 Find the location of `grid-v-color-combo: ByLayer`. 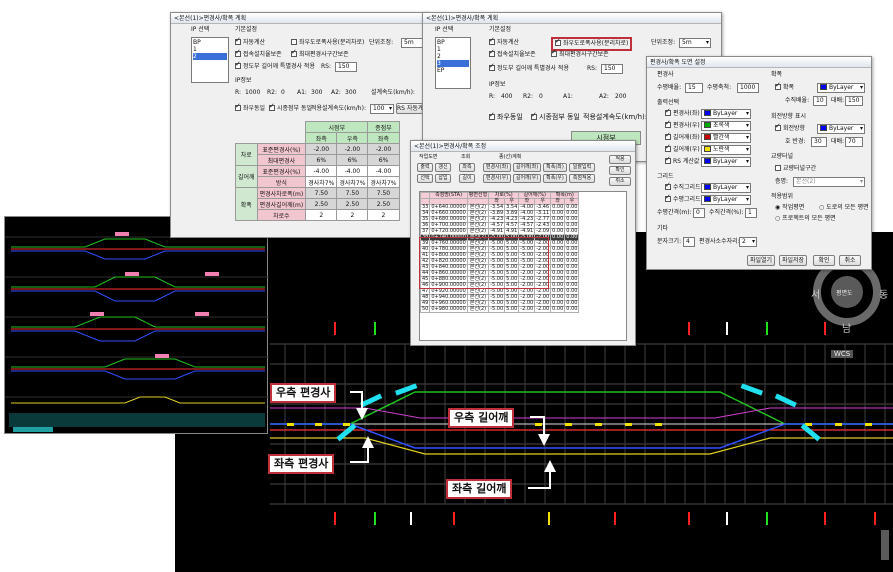

grid-v-color-combo: ByLayer is located at coordinates (726, 188).